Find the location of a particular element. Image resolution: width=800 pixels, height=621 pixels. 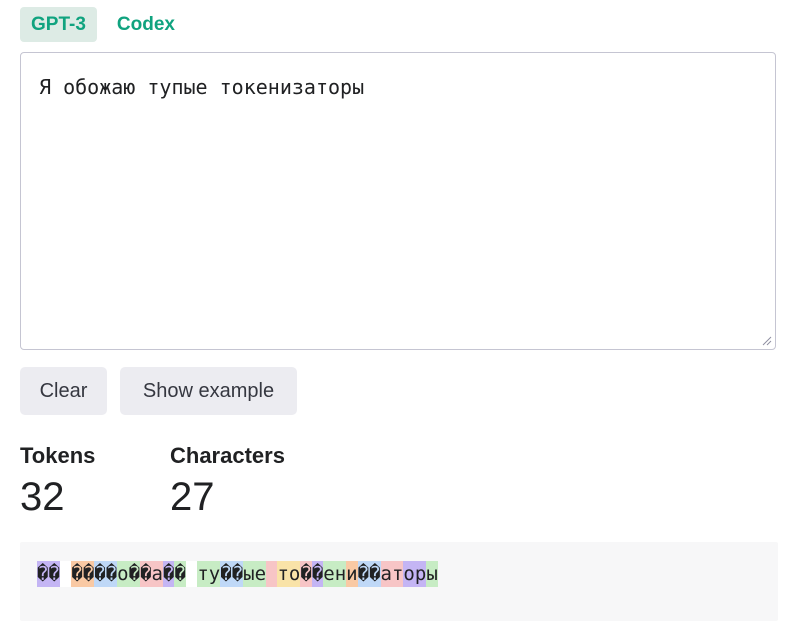

resize-handle-icon is located at coordinates (767, 341).